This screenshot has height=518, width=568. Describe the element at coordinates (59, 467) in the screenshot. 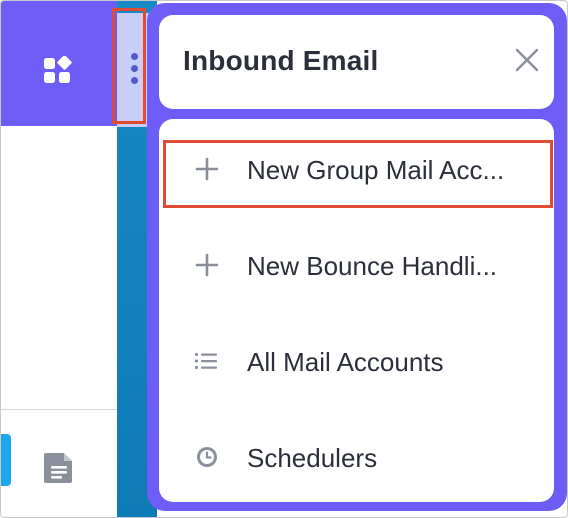

I see `document-icon` at that location.